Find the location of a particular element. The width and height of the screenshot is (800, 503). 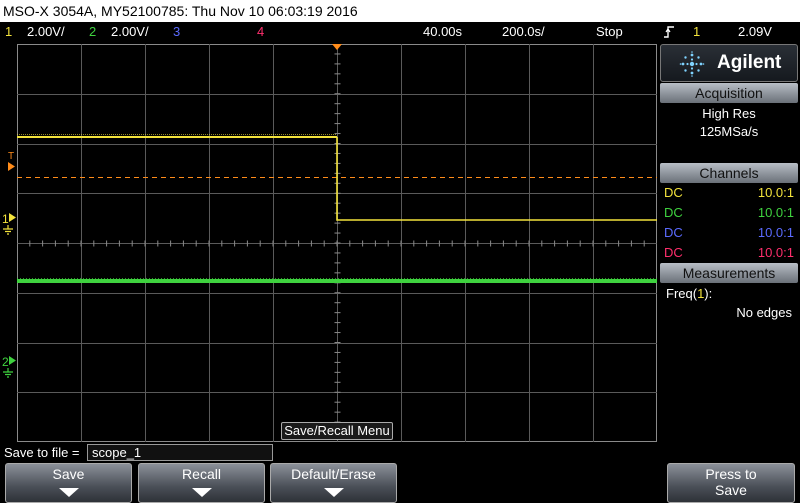

ch4-number: 4 is located at coordinates (260, 32).